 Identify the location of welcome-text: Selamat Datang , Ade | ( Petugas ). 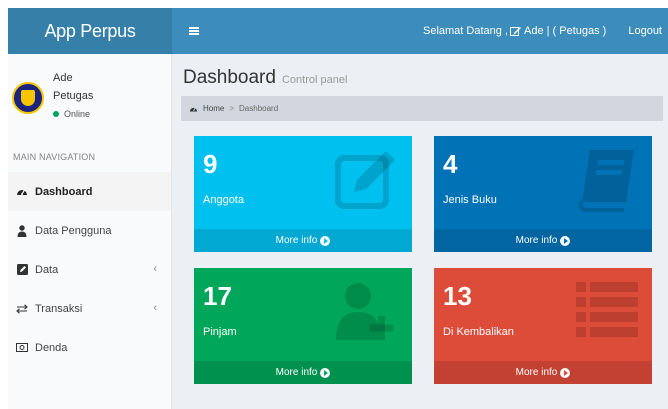
(514, 31).